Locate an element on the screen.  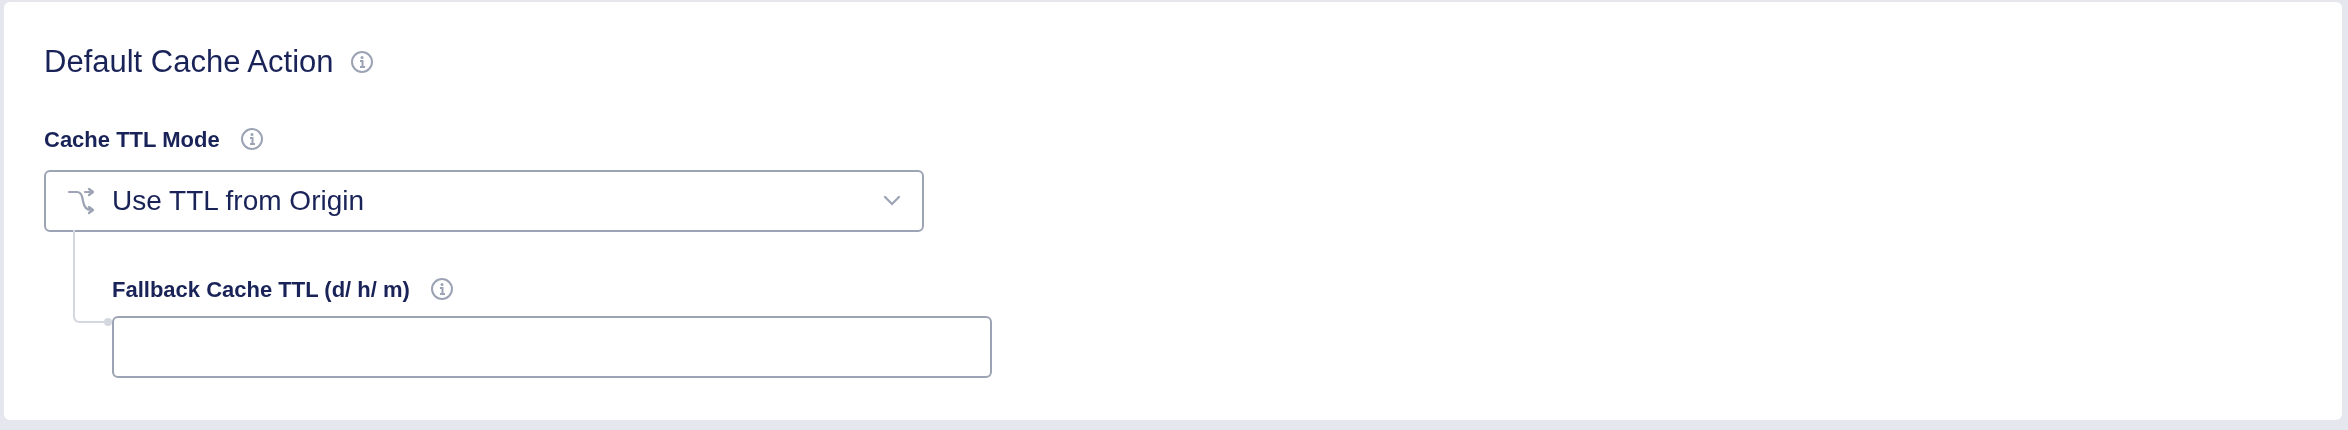
field-label: Cache TTL Mode is located at coordinates (132, 139).